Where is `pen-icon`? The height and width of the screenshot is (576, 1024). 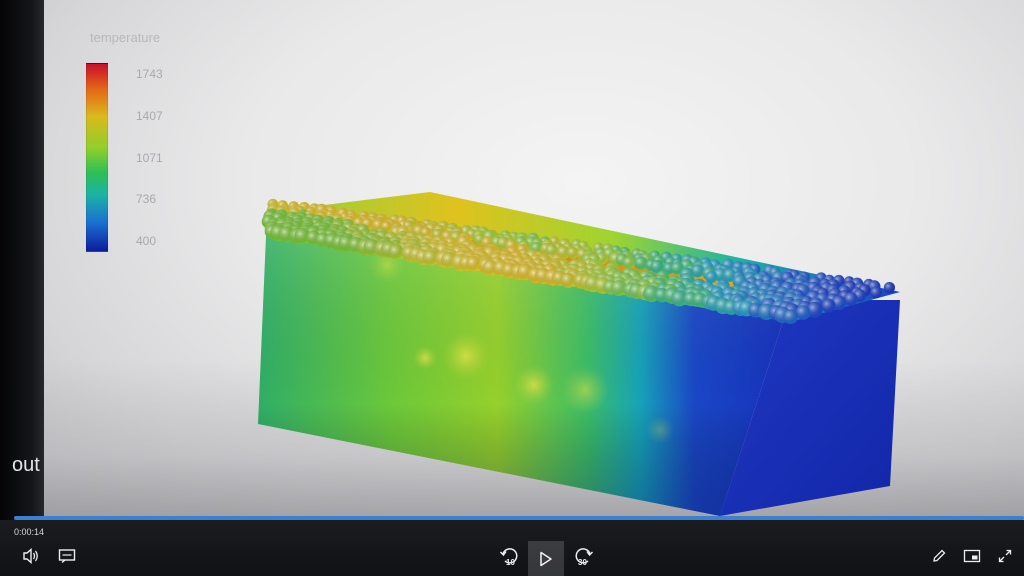
pen-icon is located at coordinates (939, 555).